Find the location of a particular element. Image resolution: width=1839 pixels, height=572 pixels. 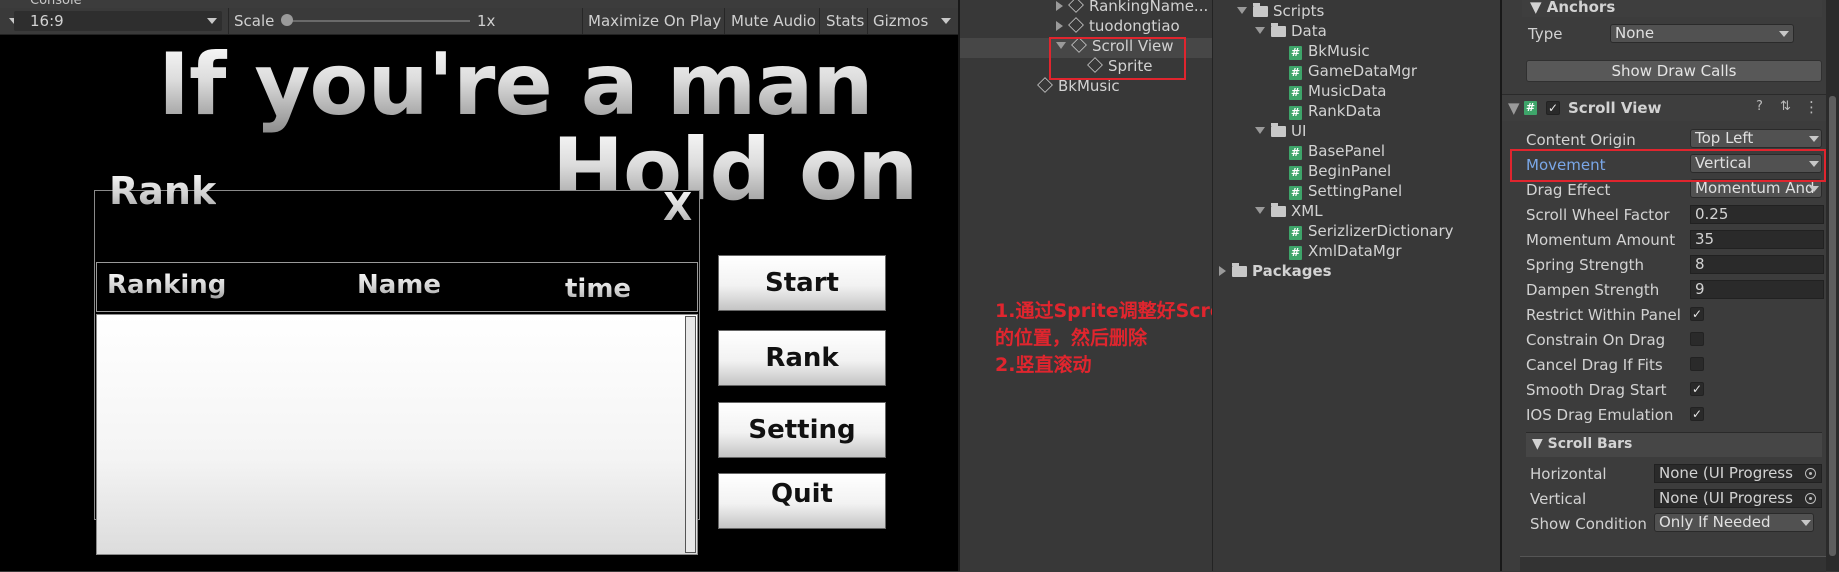

cancel-drag-if-fits-checkbox is located at coordinates (1697, 364).